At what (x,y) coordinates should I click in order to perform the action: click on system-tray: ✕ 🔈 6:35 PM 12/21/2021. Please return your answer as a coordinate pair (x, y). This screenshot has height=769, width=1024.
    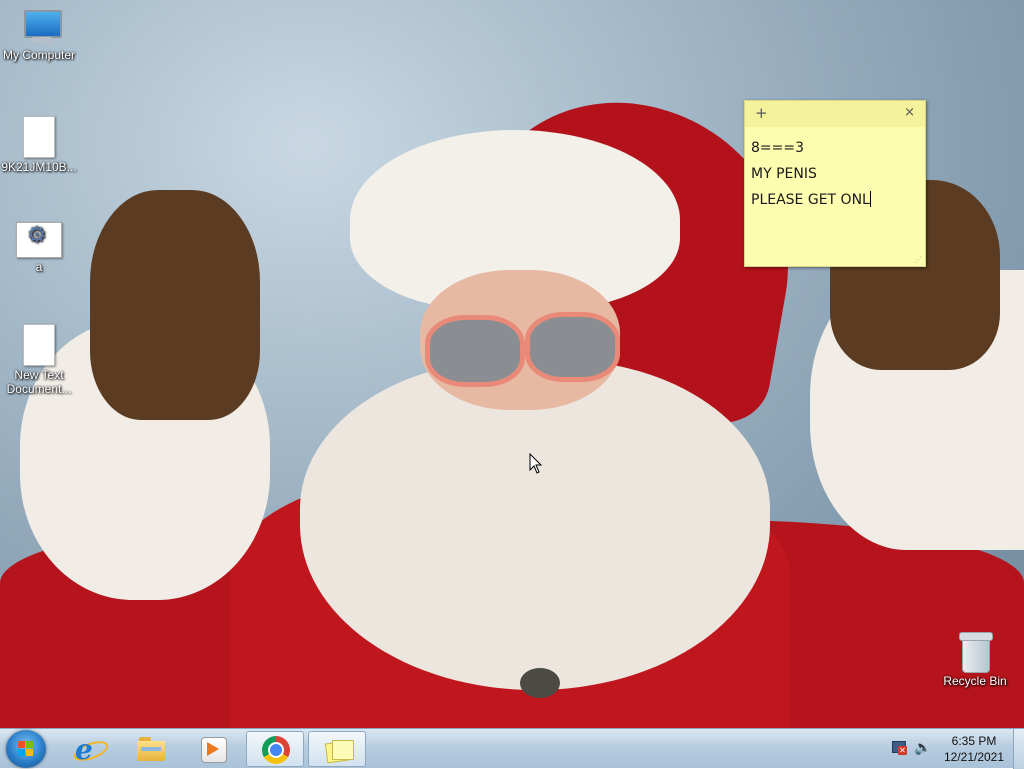
    Looking at the image, I should click on (954, 749).